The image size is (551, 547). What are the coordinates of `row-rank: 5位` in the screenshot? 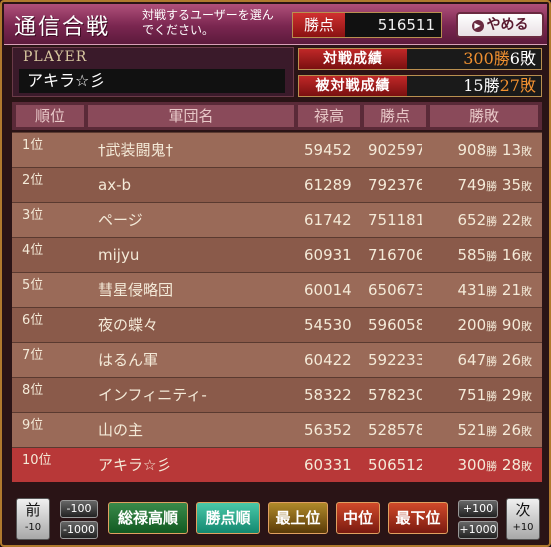 It's located at (33, 285).